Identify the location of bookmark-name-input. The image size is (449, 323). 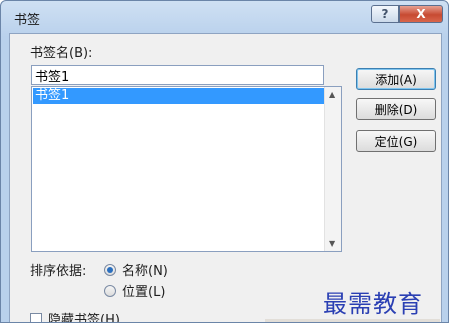
(177, 75).